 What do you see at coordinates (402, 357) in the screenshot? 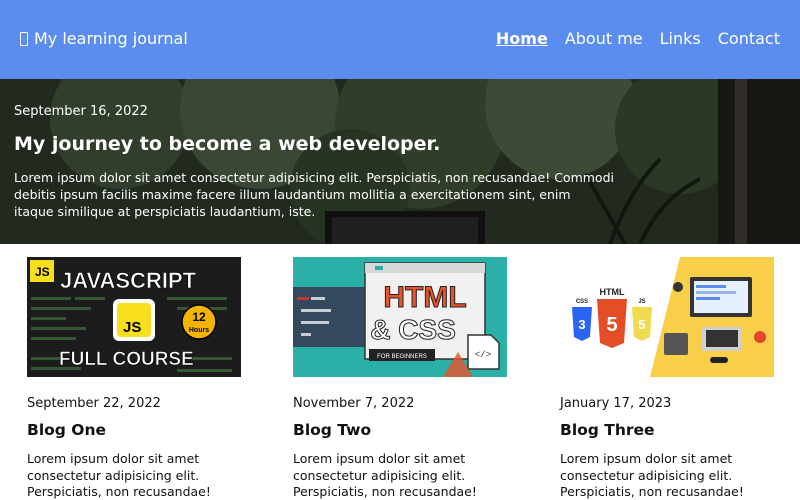
I see `thumb2-sub: FOR BEGINNERS` at bounding box center [402, 357].